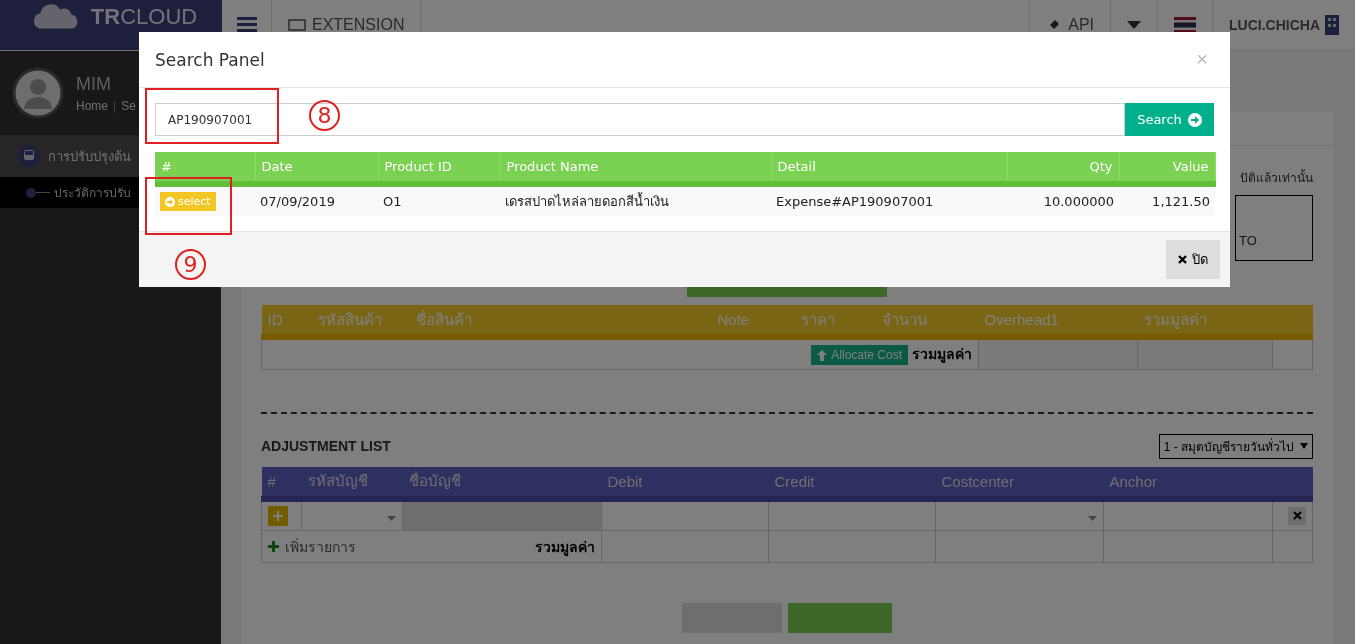  Describe the element at coordinates (1274, 228) in the screenshot. I see `text-box: TO` at that location.